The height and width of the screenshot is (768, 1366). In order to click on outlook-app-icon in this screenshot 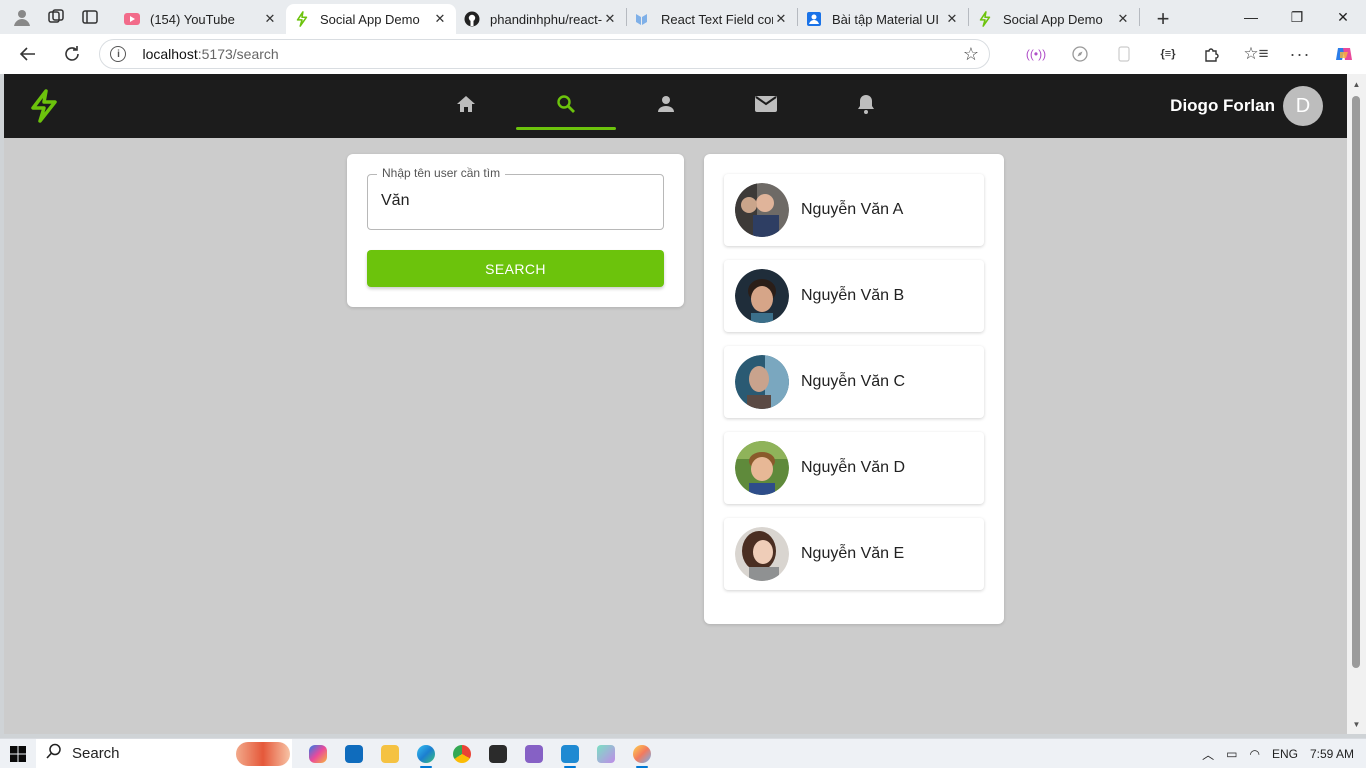, I will do `click(354, 753)`.